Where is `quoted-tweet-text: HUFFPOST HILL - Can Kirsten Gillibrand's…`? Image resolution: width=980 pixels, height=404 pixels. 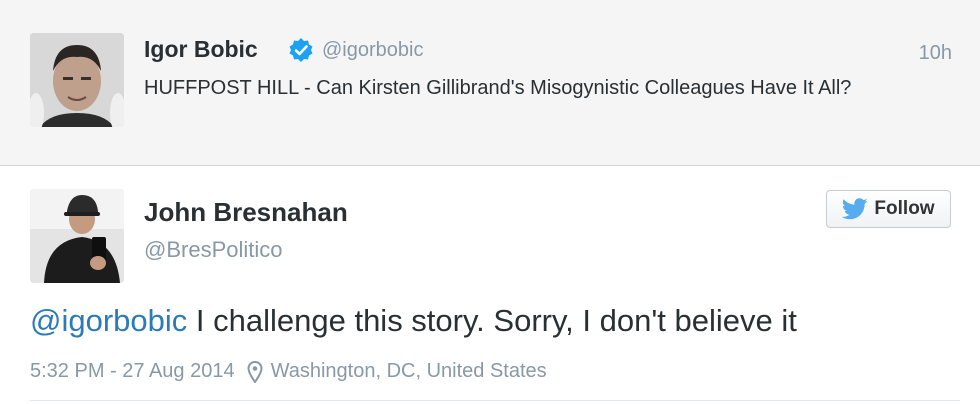 quoted-tweet-text: HUFFPOST HILL - Can Kirsten Gillibrand's… is located at coordinates (498, 88).